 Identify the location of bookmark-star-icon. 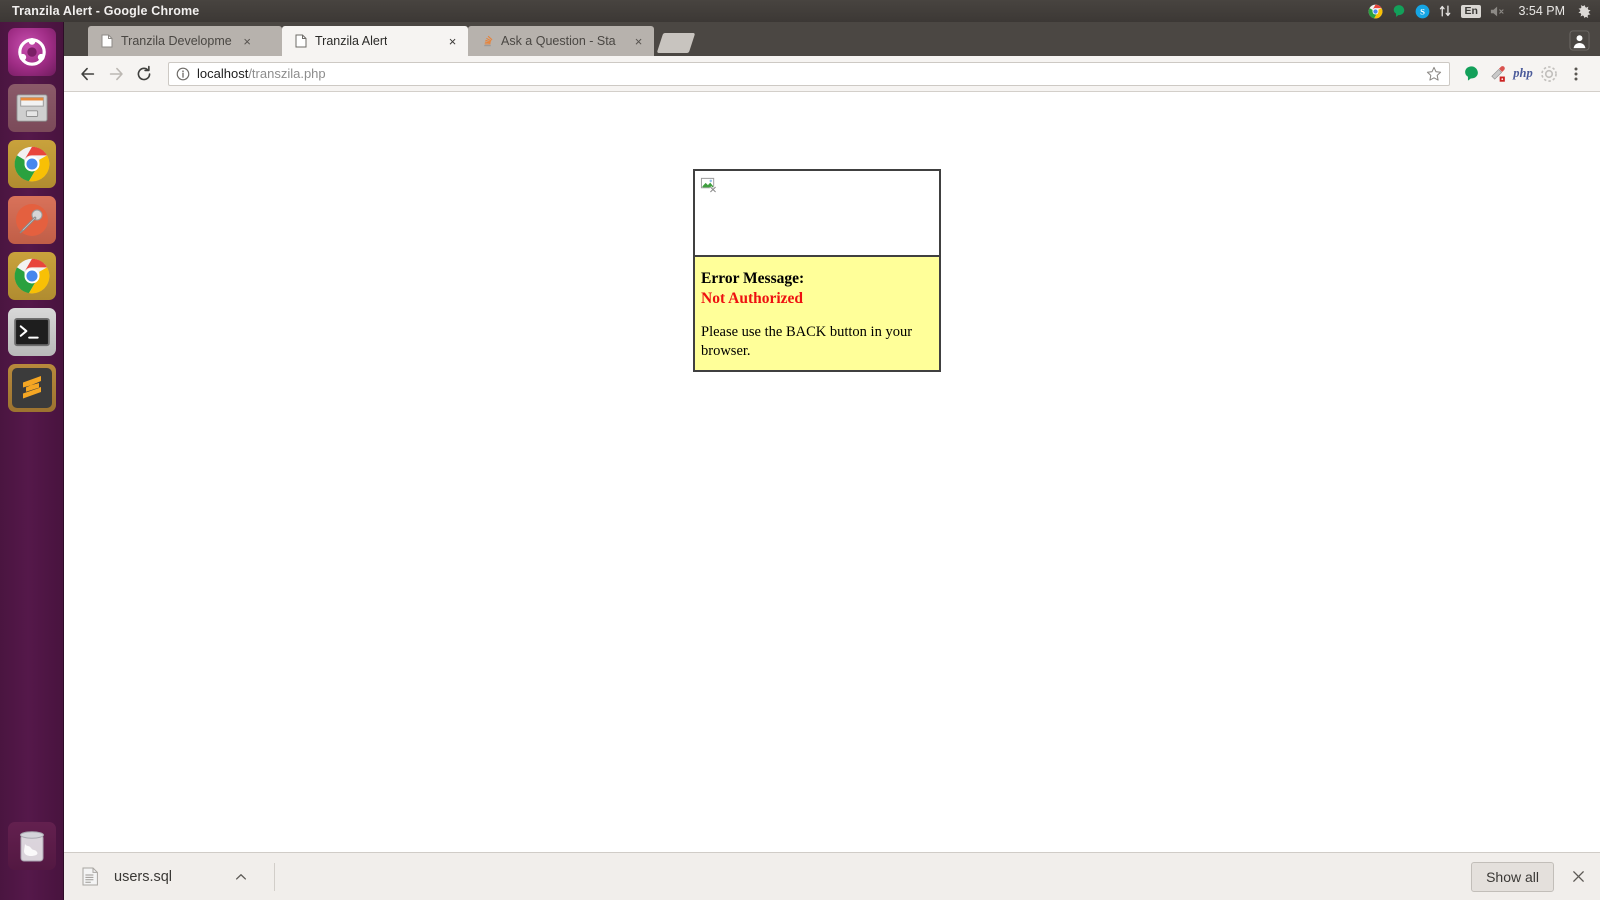
(1434, 74).